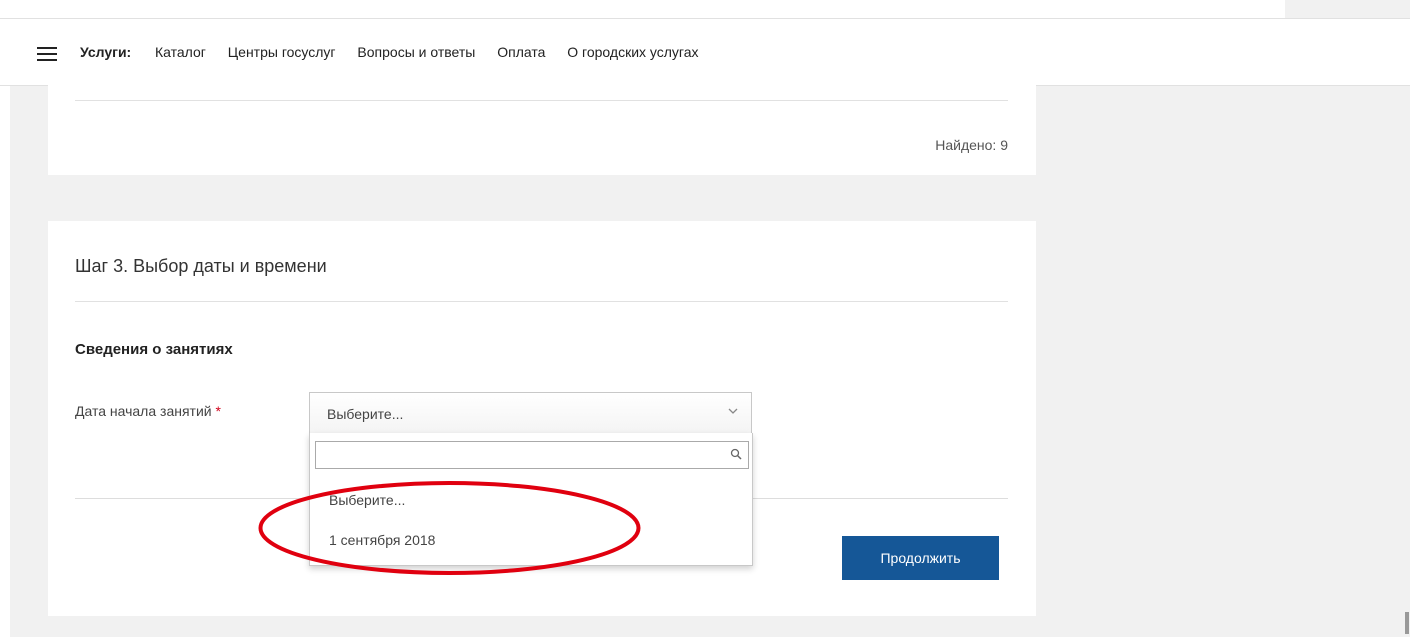  What do you see at coordinates (201, 266) in the screenshot?
I see `step-title: Шаг 3. Выбор даты и времени` at bounding box center [201, 266].